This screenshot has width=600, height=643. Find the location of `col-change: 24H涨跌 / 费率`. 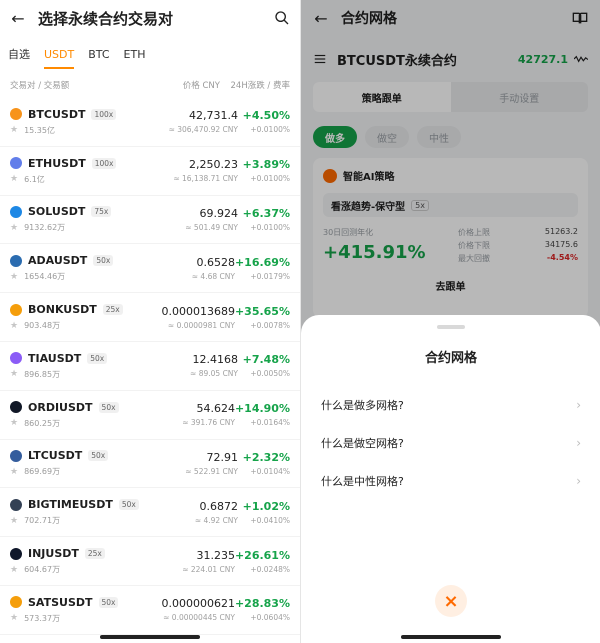

col-change: 24H涨跌 / 费率 is located at coordinates (260, 85).